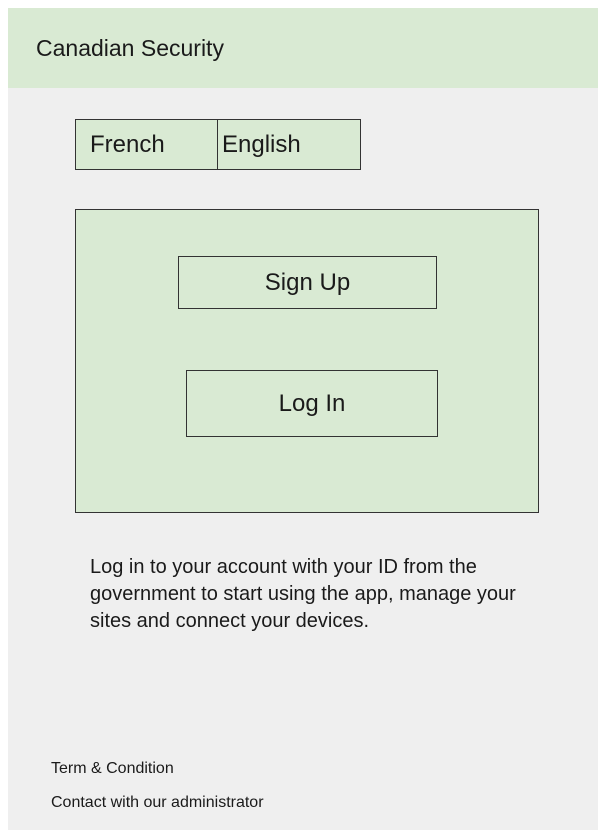 Image resolution: width=598 pixels, height=830 pixels. I want to click on language-switch: French English, so click(218, 144).